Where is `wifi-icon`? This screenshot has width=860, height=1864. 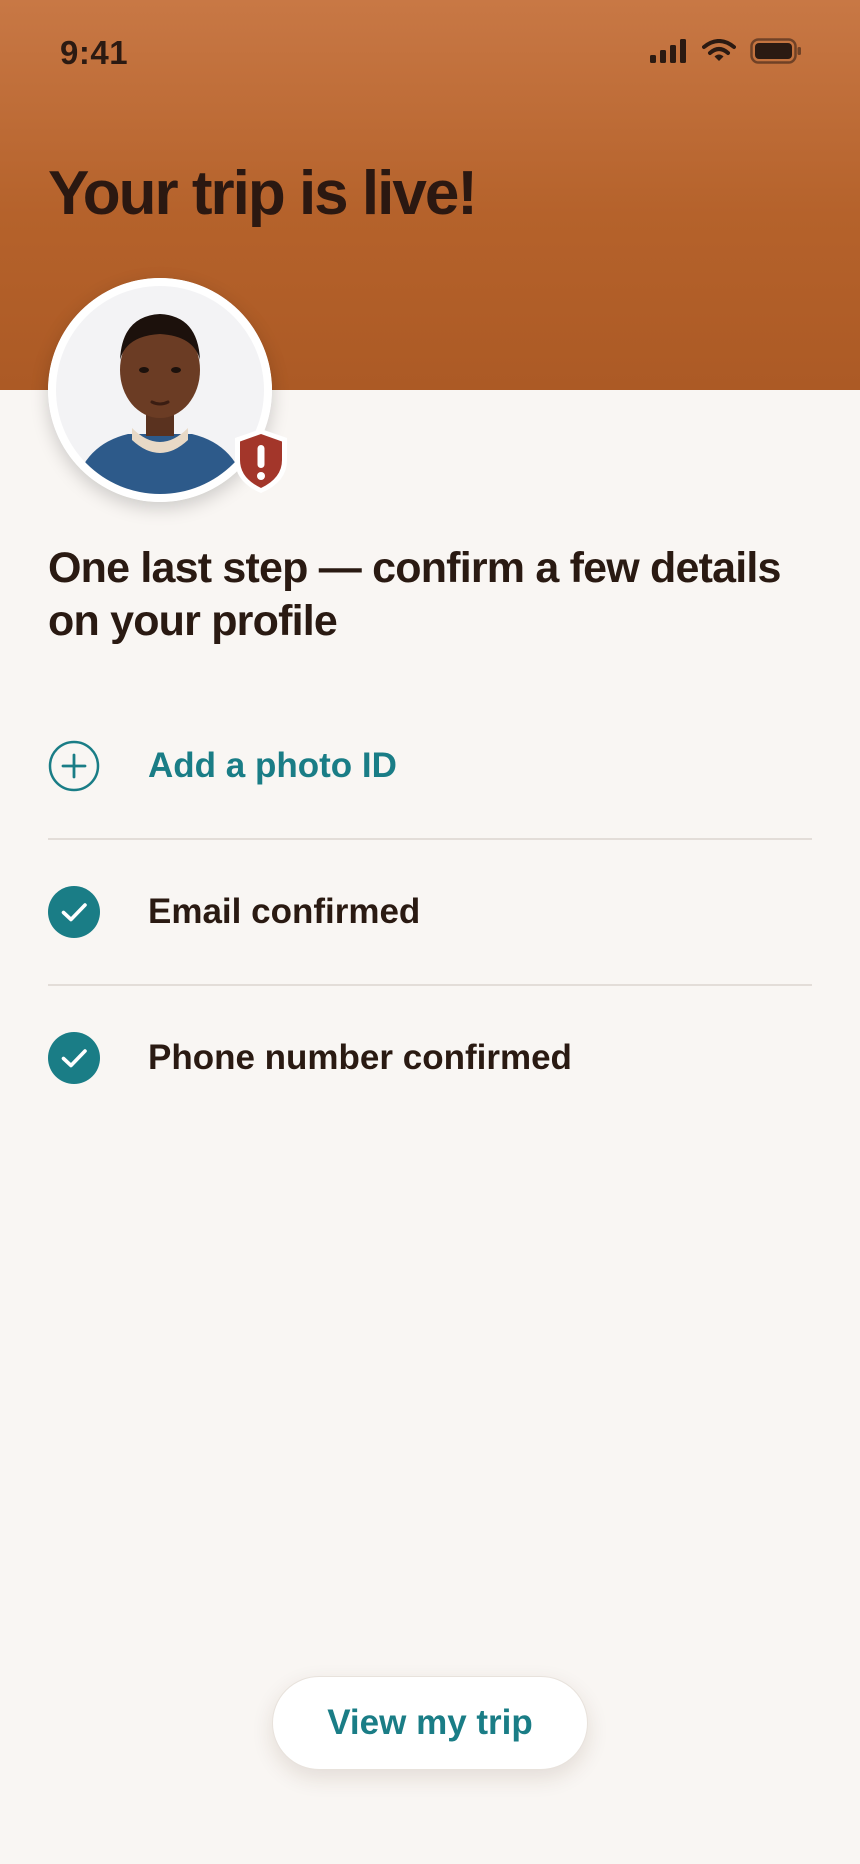
wifi-icon is located at coordinates (719, 51).